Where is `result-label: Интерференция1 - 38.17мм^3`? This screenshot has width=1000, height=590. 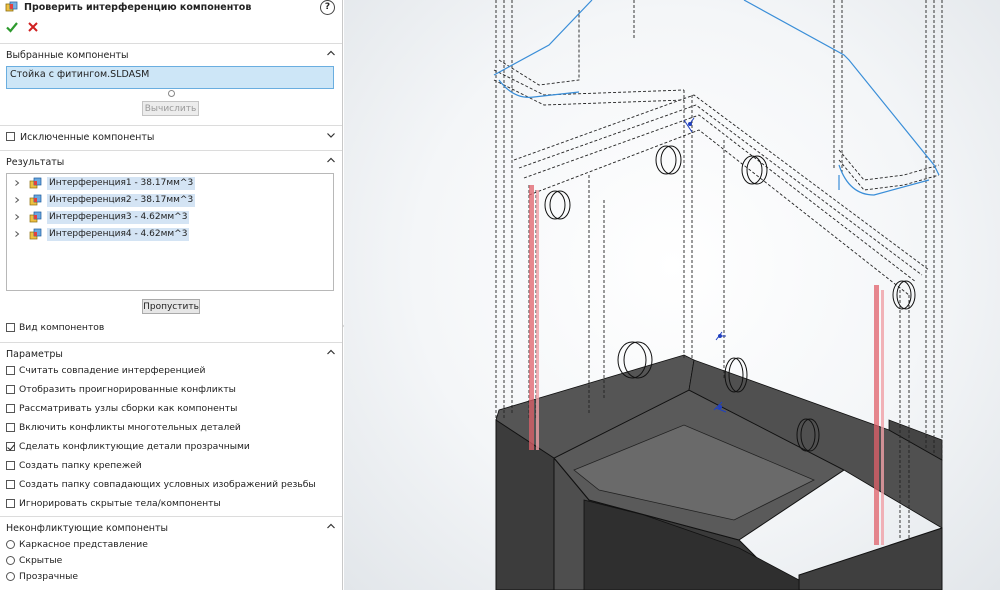 result-label: Интерференция1 - 38.17мм^3 is located at coordinates (121, 183).